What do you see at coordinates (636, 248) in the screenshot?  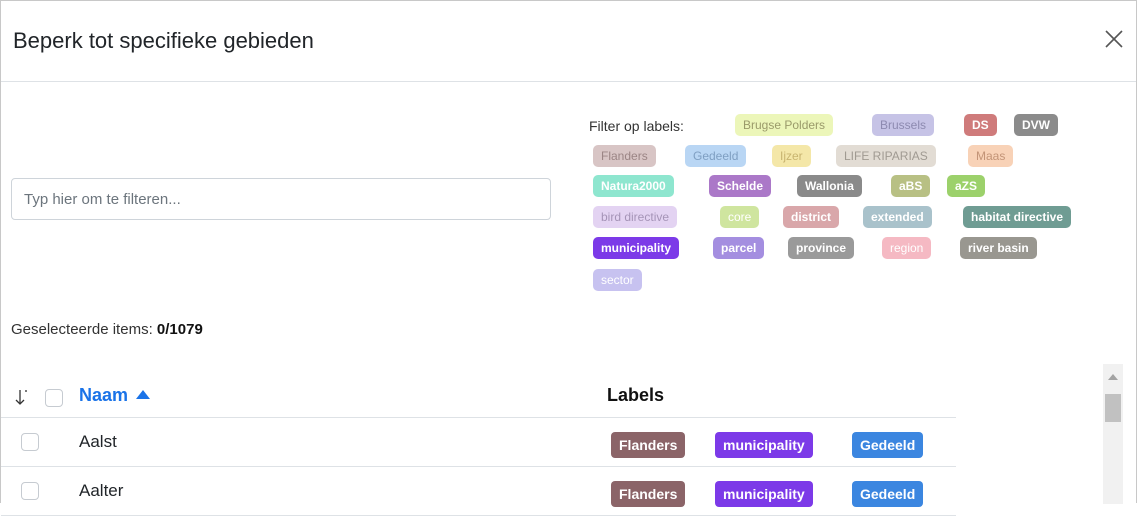 I see `filter-chip-municipality: municipality` at bounding box center [636, 248].